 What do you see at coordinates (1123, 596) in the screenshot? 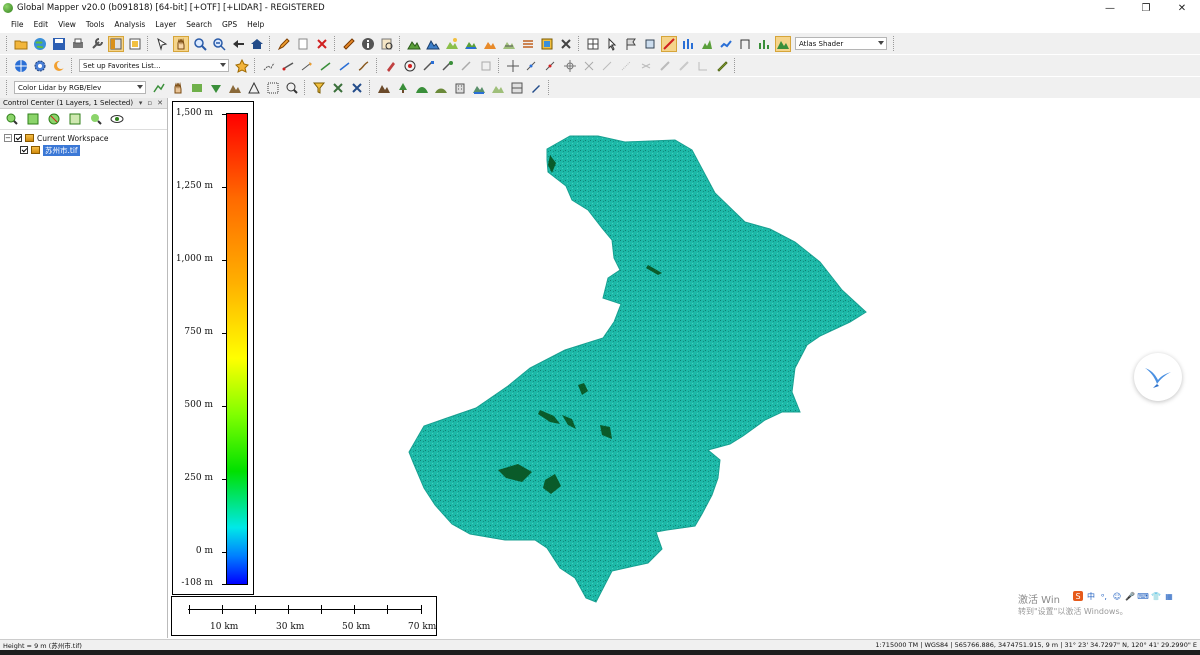
I see `ime-toolbar: S 中 ᵒ, ☺ 🎤 ⌨ 👕 ▦` at bounding box center [1123, 596].